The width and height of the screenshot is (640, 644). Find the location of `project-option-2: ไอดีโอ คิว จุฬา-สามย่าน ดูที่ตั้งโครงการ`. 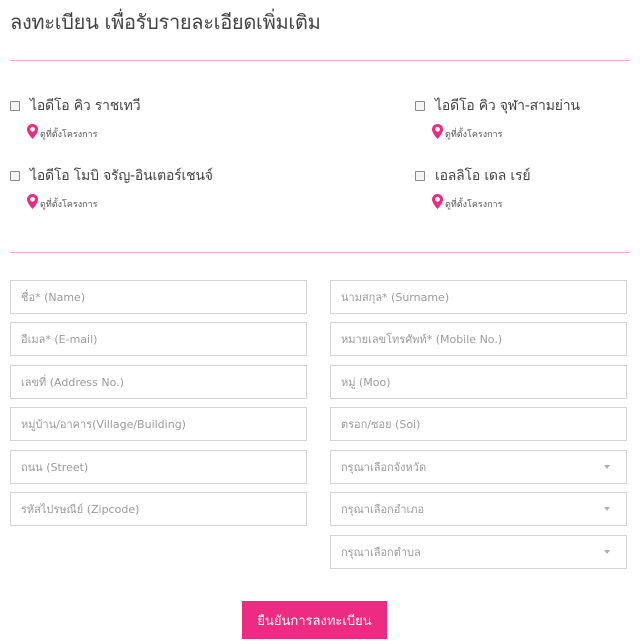

project-option-2: ไอดีโอ คิว จุฬา-สามย่าน ดูที่ตั้งโครงการ is located at coordinates (497, 118).